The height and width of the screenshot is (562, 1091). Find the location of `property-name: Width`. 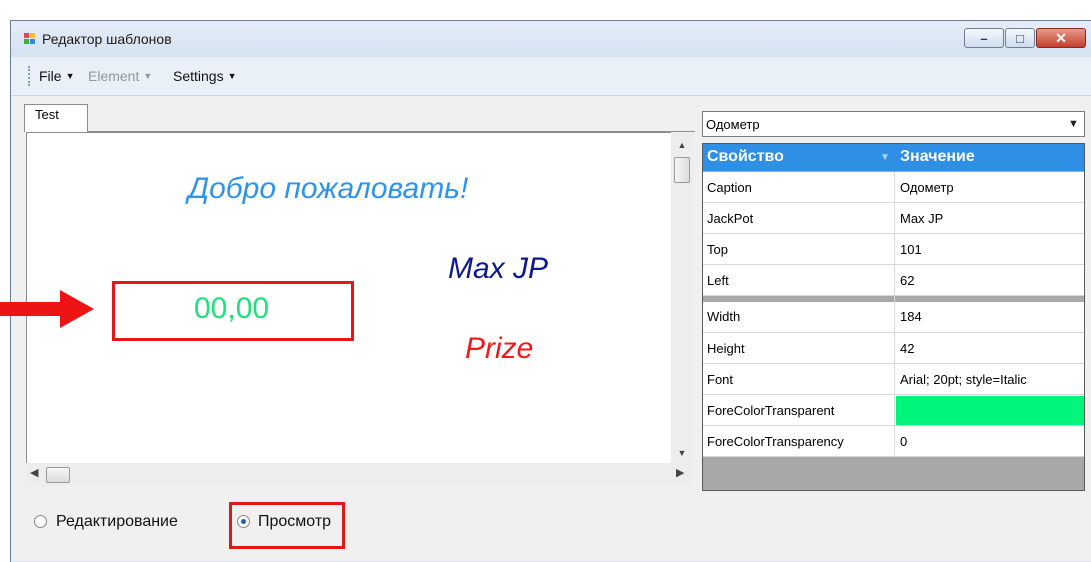

property-name: Width is located at coordinates (724, 316).